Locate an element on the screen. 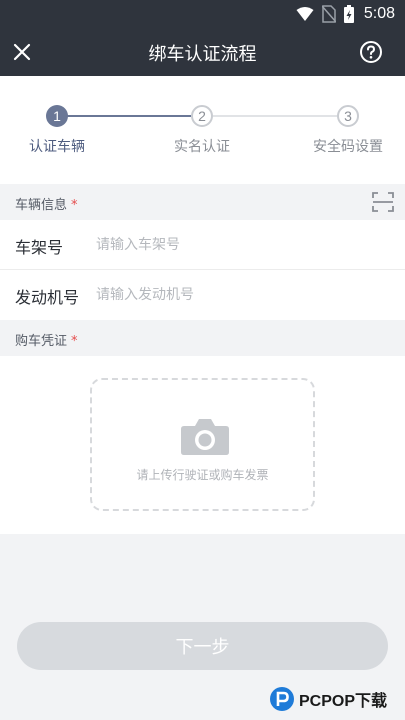 This screenshot has width=405, height=720. status-bar: 5:08 is located at coordinates (202, 14).